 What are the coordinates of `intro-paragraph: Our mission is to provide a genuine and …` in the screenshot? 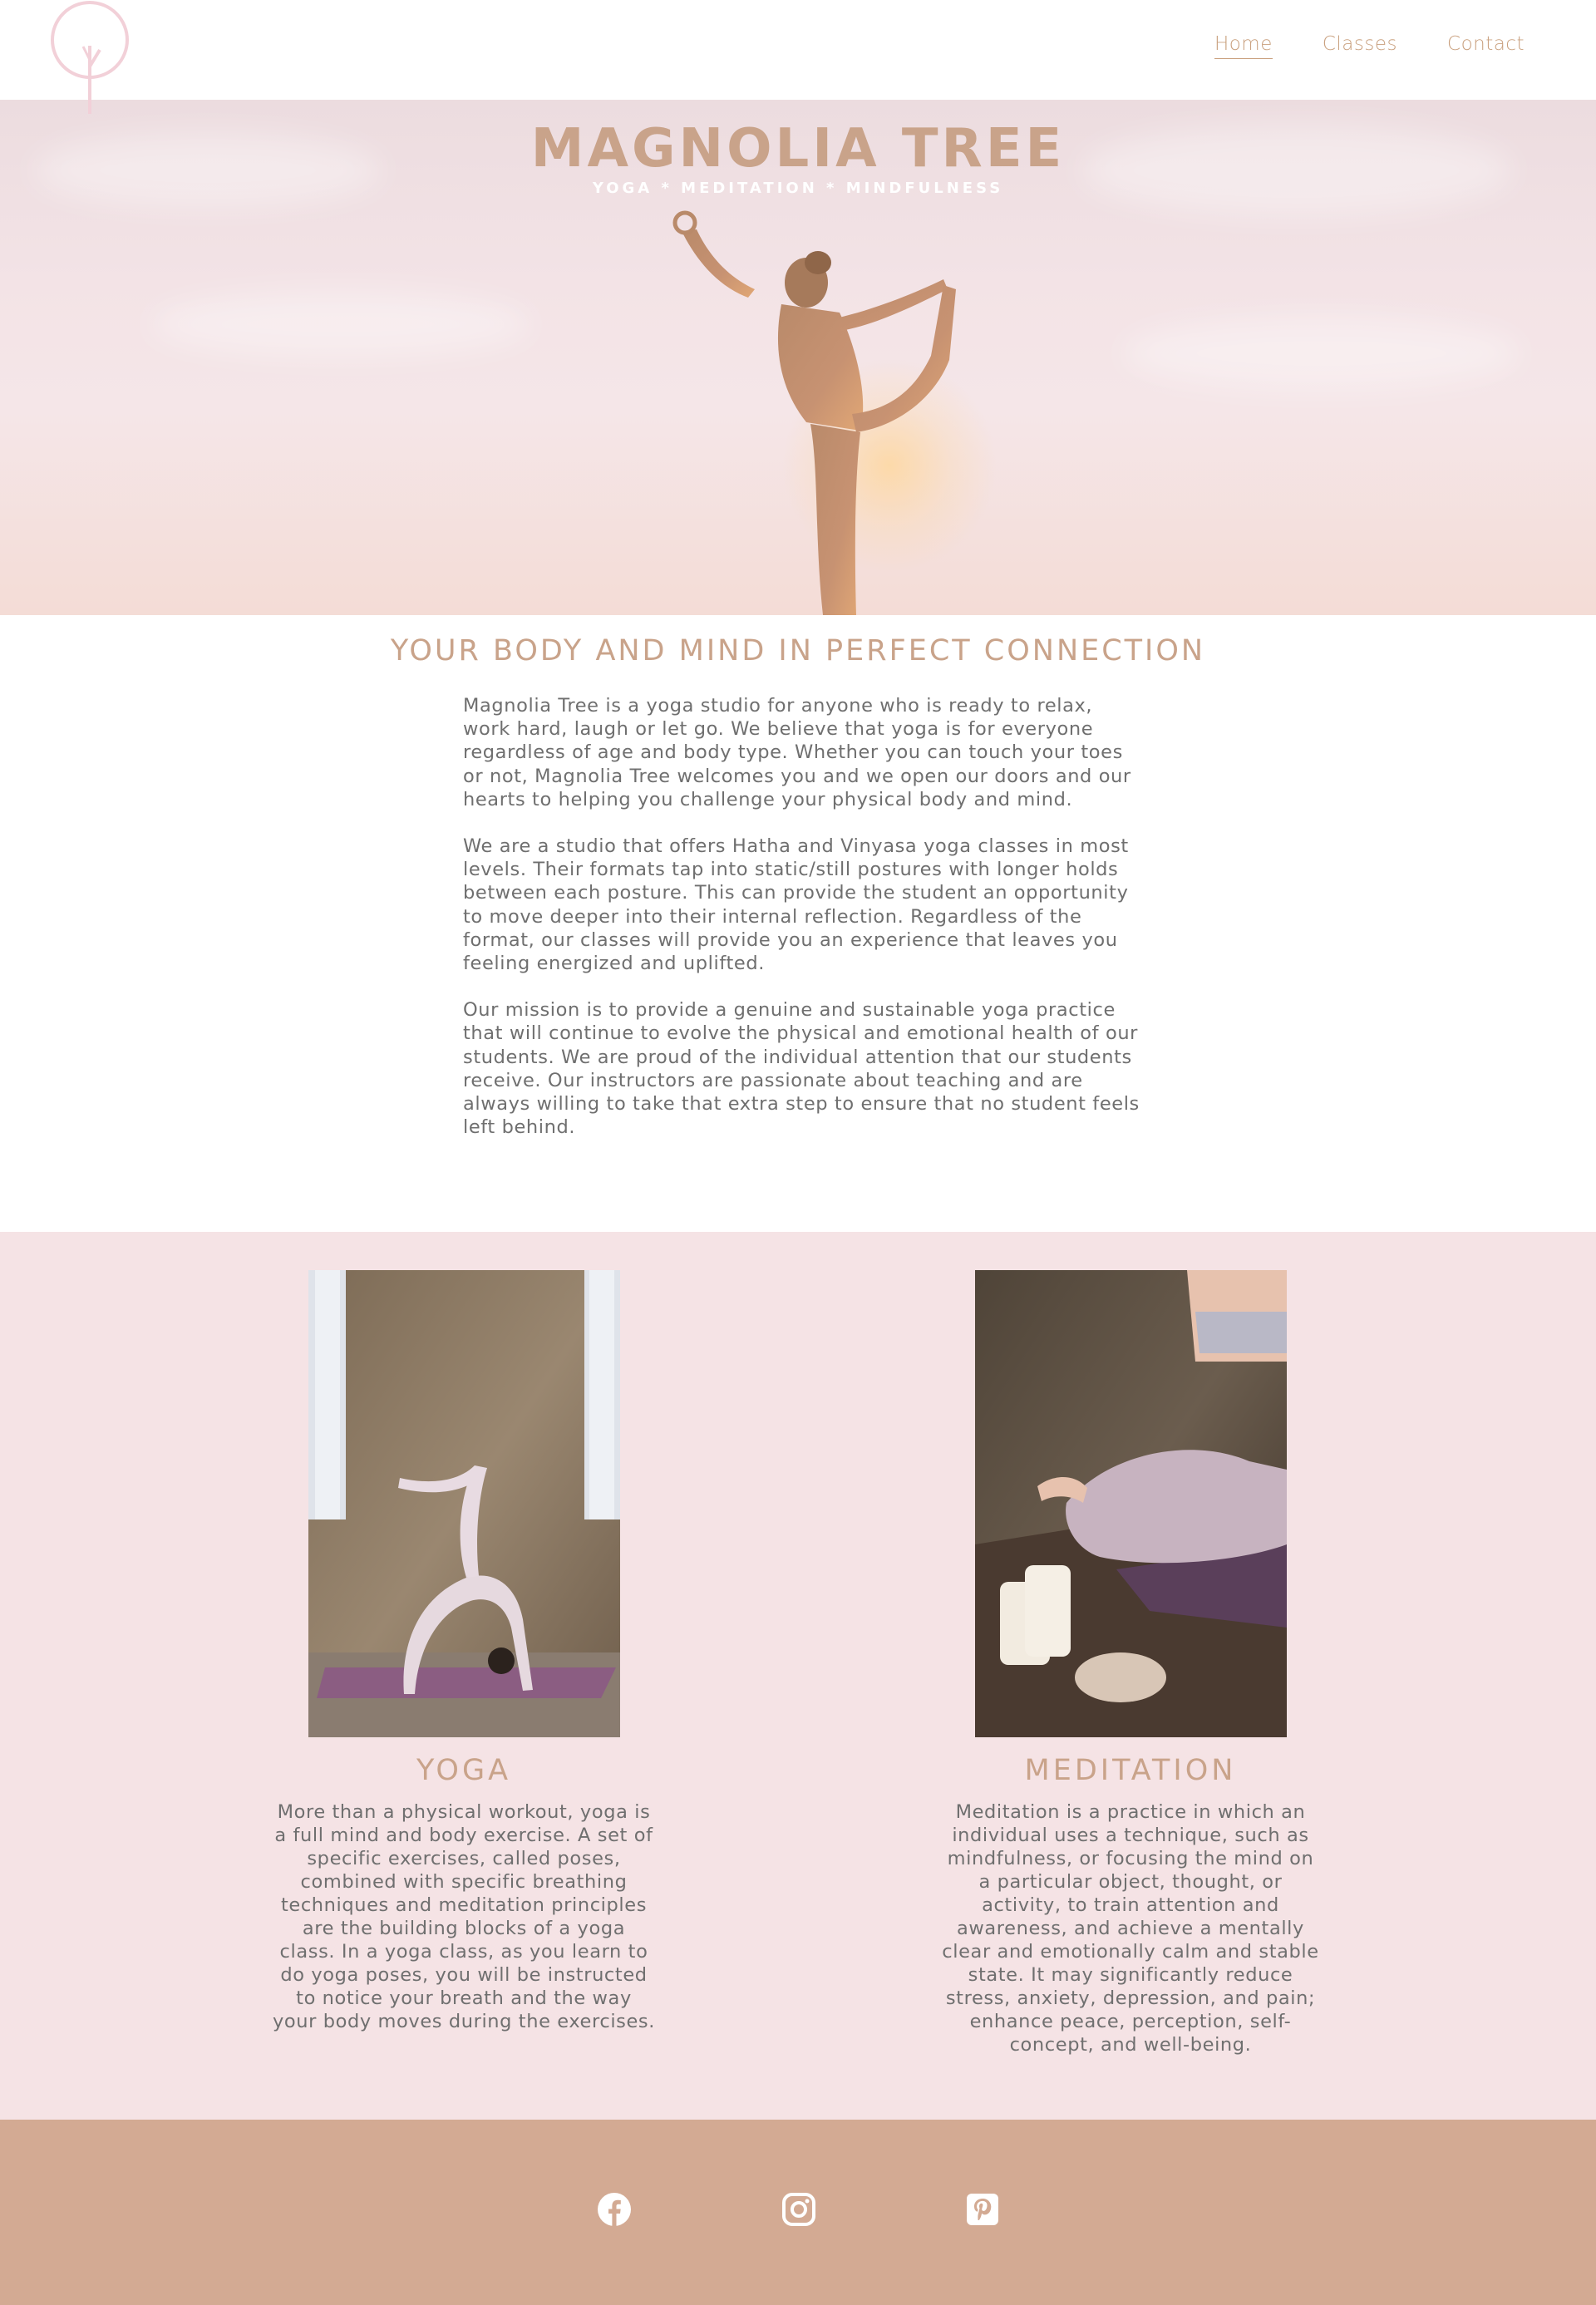 It's located at (801, 1069).